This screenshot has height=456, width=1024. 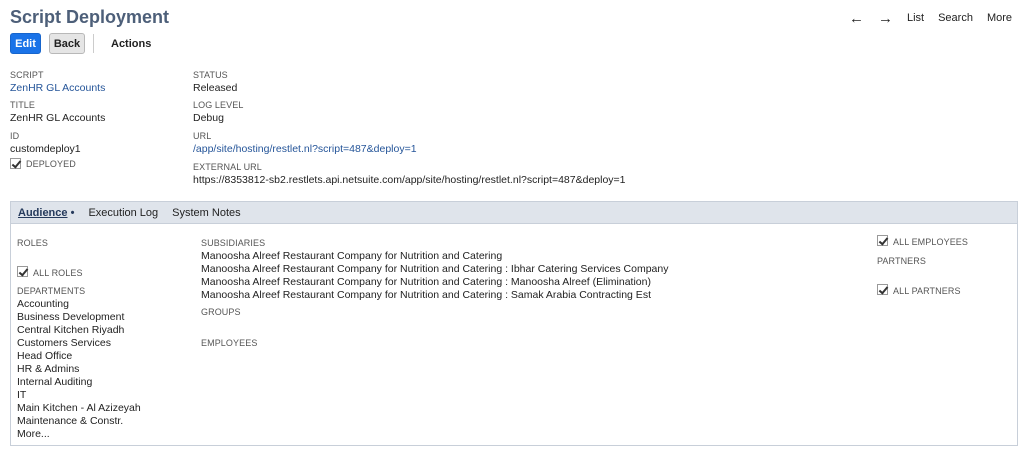 I want to click on all-partners-field: ALL PARTNERS, so click(x=919, y=289).